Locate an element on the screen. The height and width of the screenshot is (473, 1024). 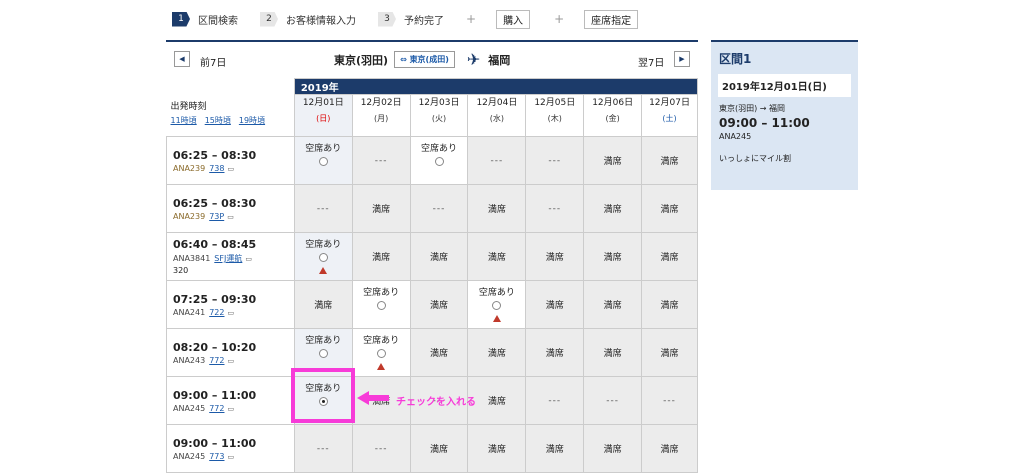
segment-route: 東京(羽田) → 福岡 is located at coordinates (752, 108).